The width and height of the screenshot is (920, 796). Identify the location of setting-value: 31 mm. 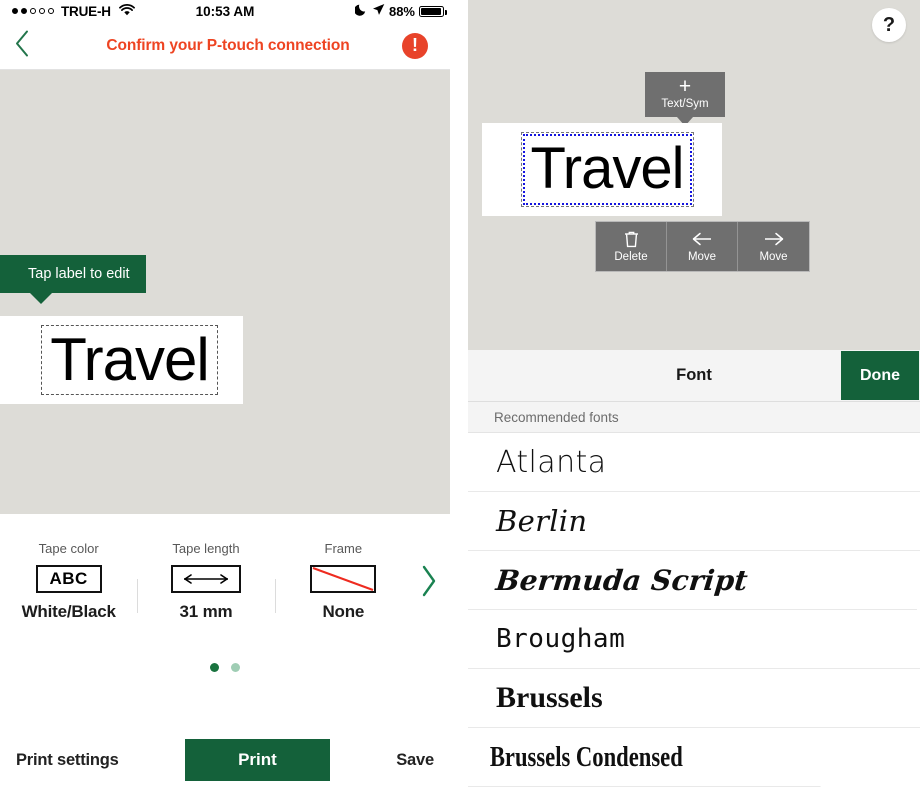
(206, 611).